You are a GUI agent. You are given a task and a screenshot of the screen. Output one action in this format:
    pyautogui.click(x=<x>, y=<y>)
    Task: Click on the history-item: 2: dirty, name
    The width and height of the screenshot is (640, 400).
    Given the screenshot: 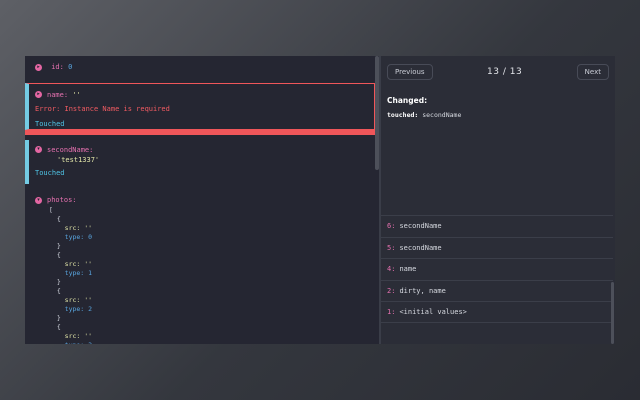 What is the action you would take?
    pyautogui.click(x=497, y=290)
    